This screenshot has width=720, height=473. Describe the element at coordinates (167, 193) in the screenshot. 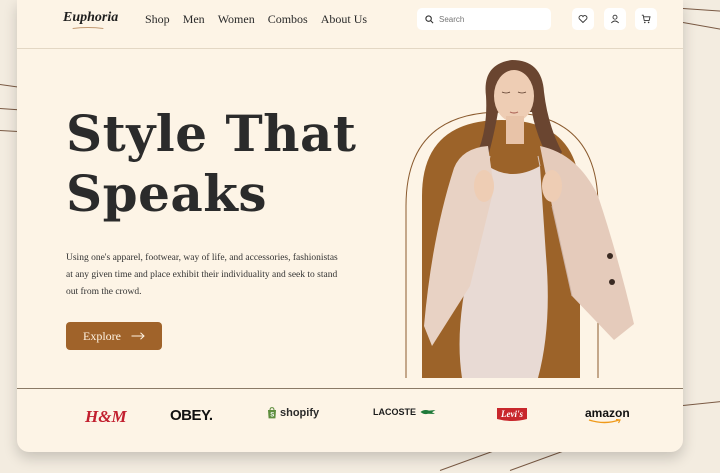

I see `headline-line-2: Speaks` at that location.